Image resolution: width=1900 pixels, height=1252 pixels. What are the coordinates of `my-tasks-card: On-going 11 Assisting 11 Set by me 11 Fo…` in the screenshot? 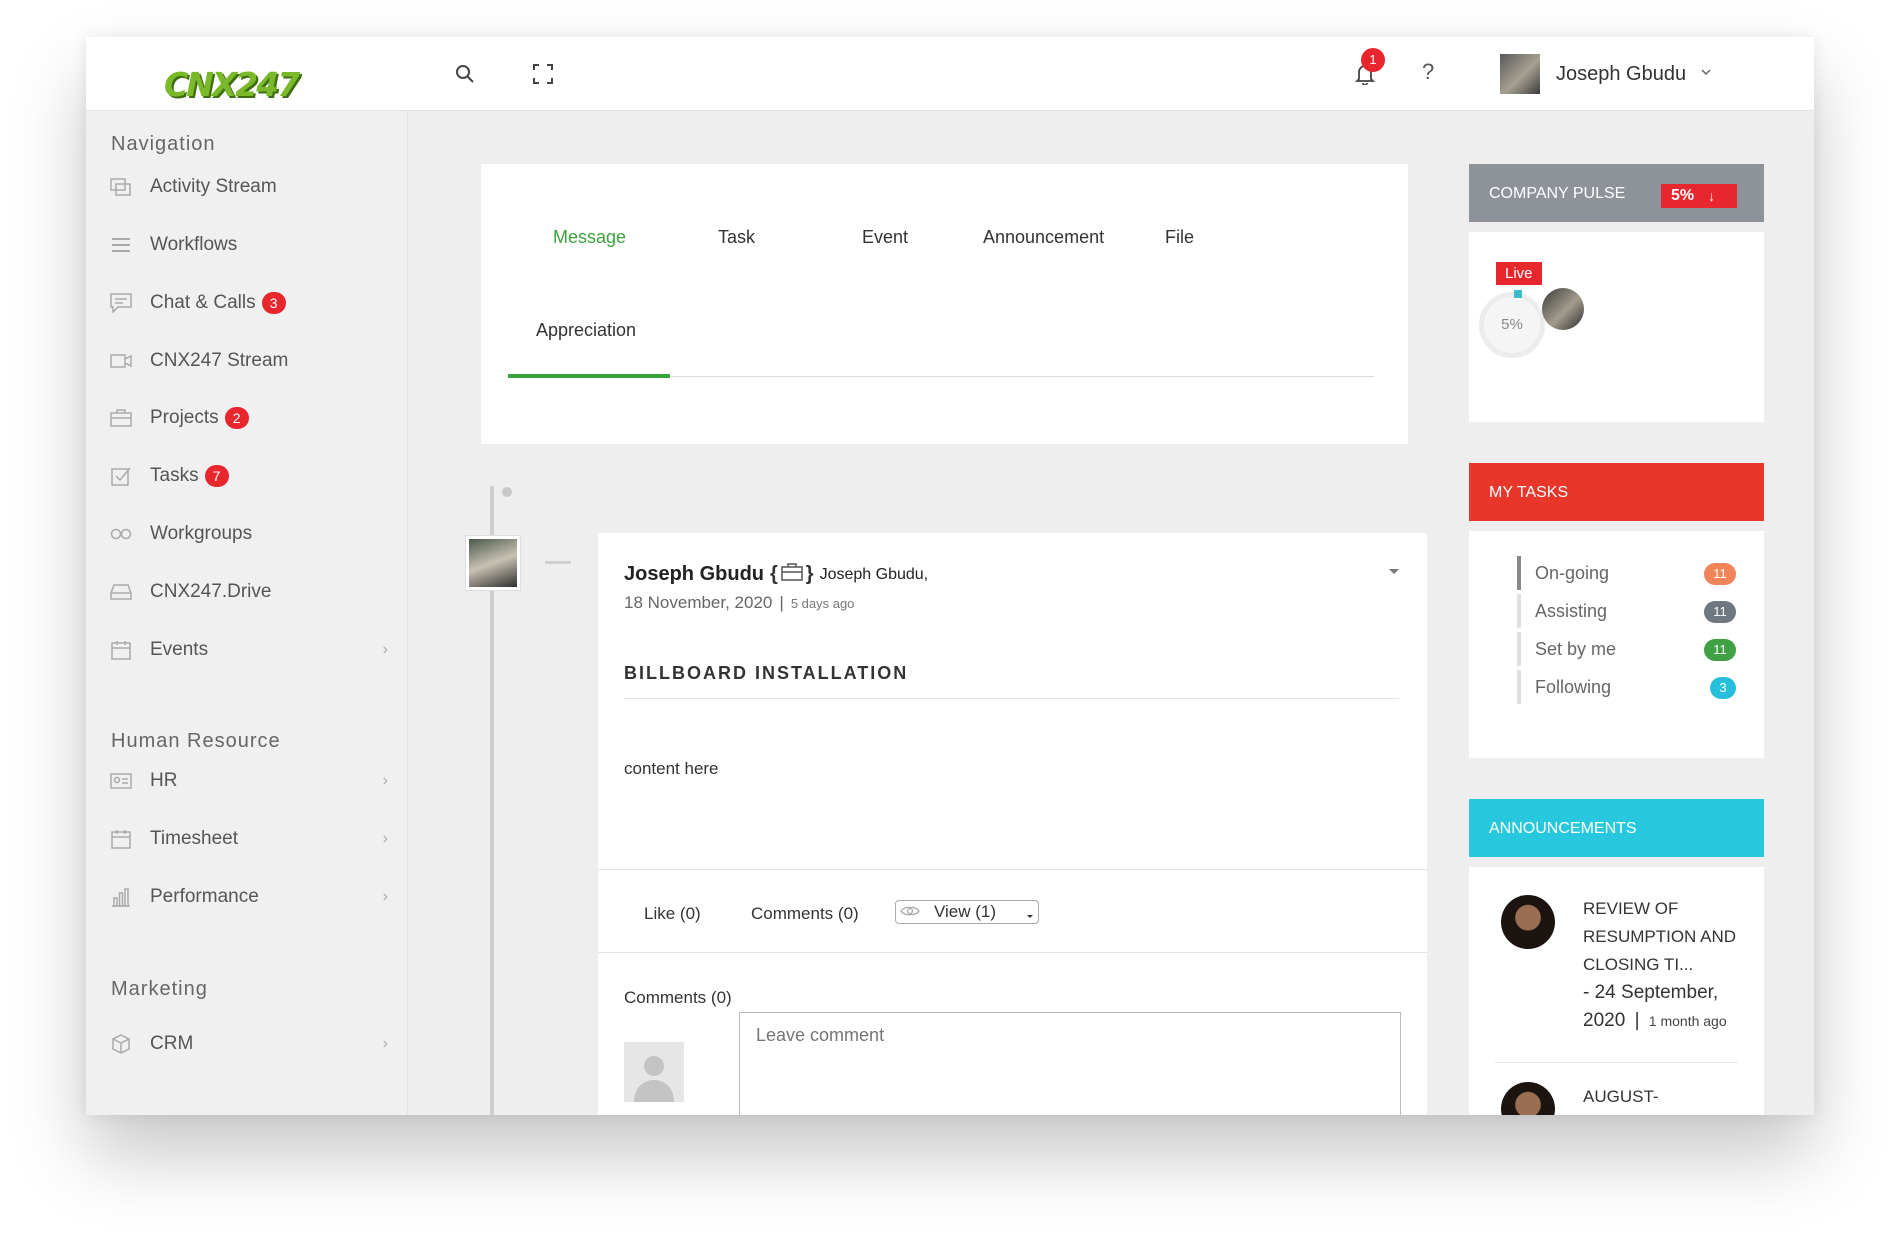 It's located at (1616, 644).